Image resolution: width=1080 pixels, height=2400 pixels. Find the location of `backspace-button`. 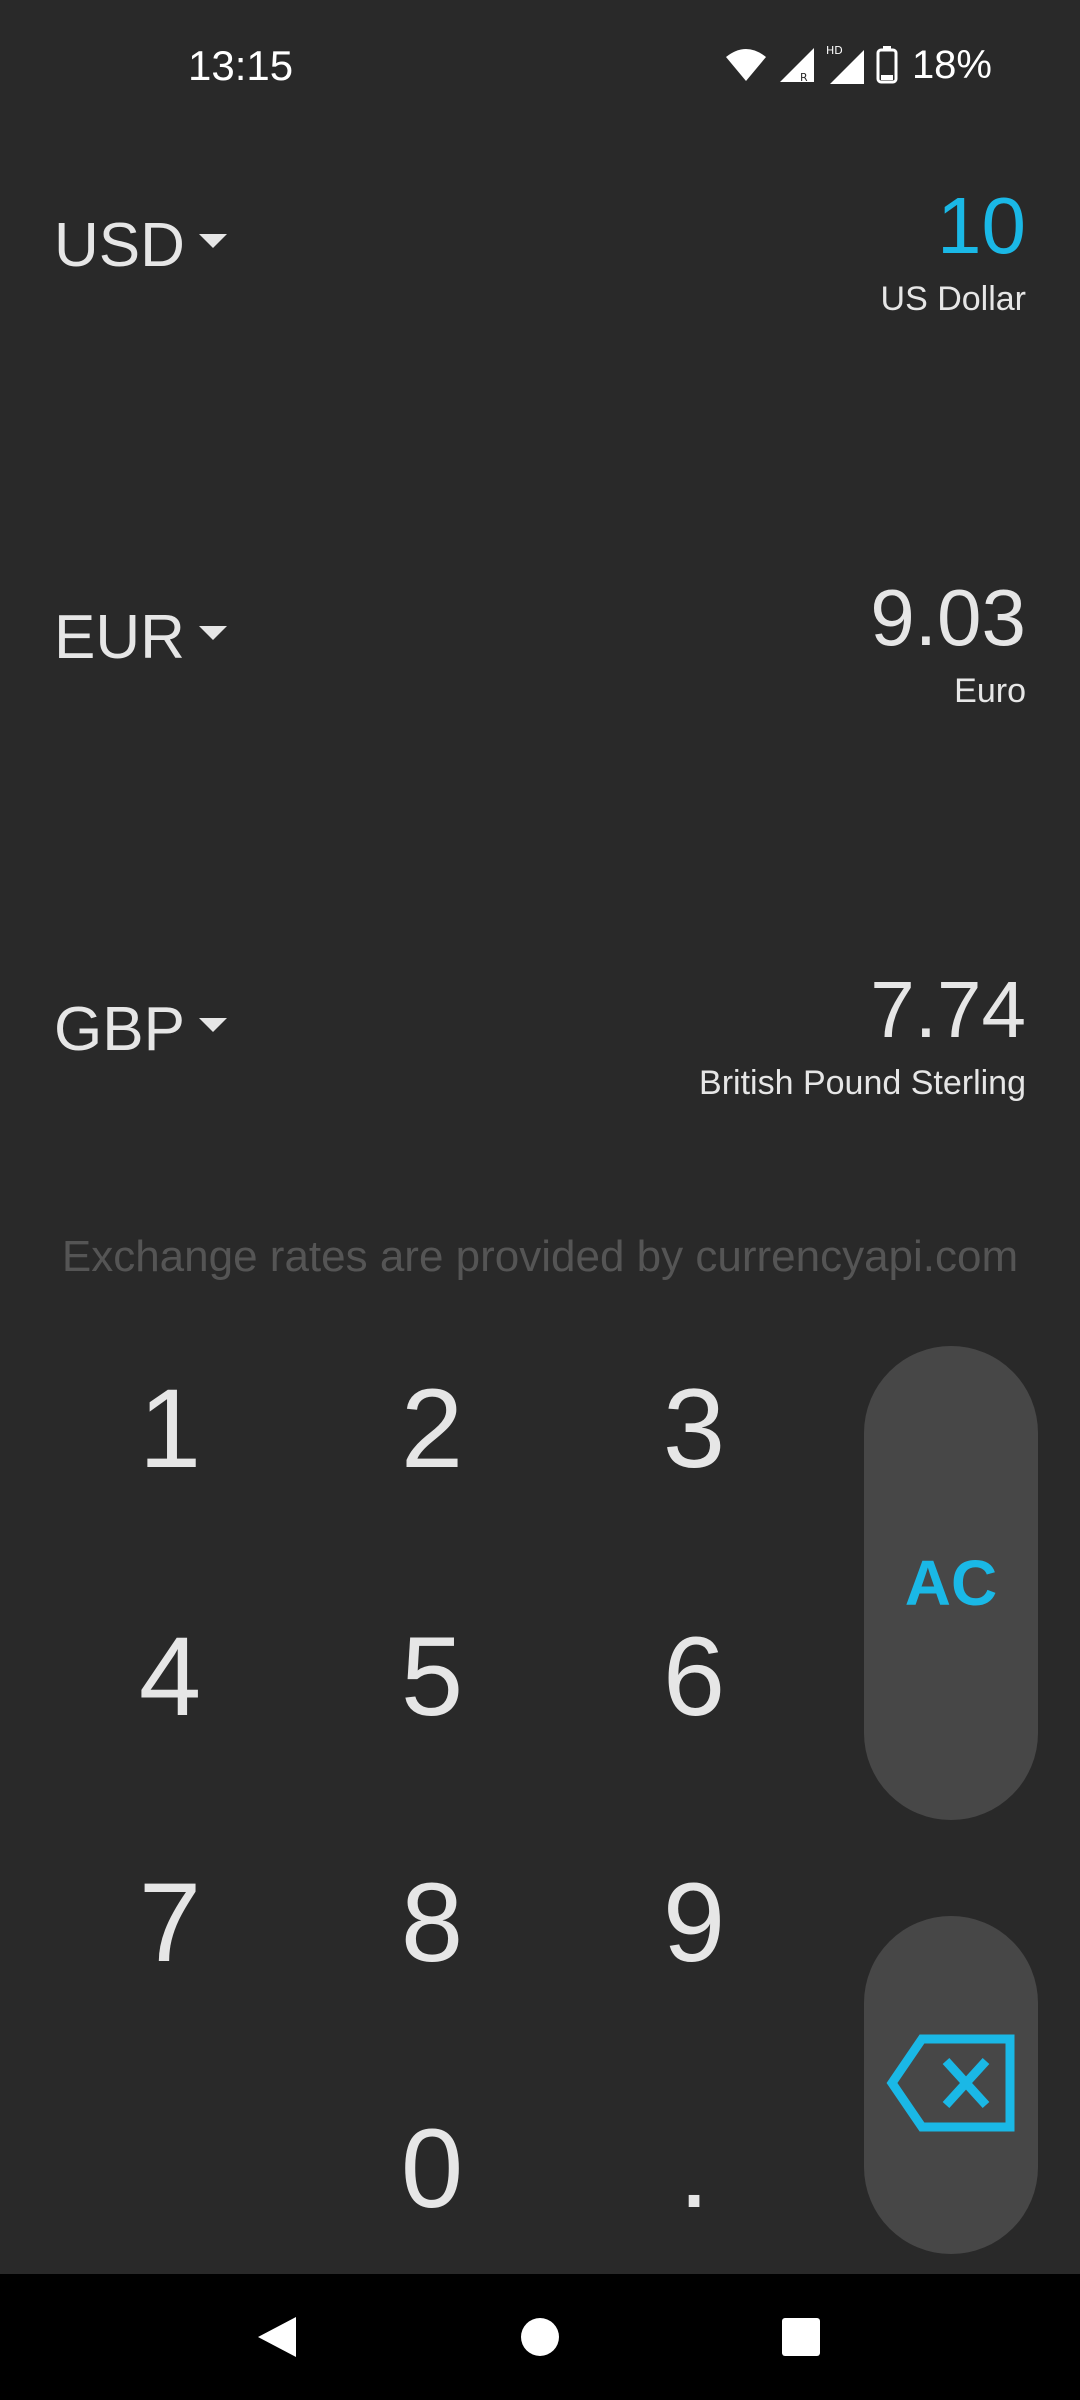

backspace-button is located at coordinates (951, 2085).